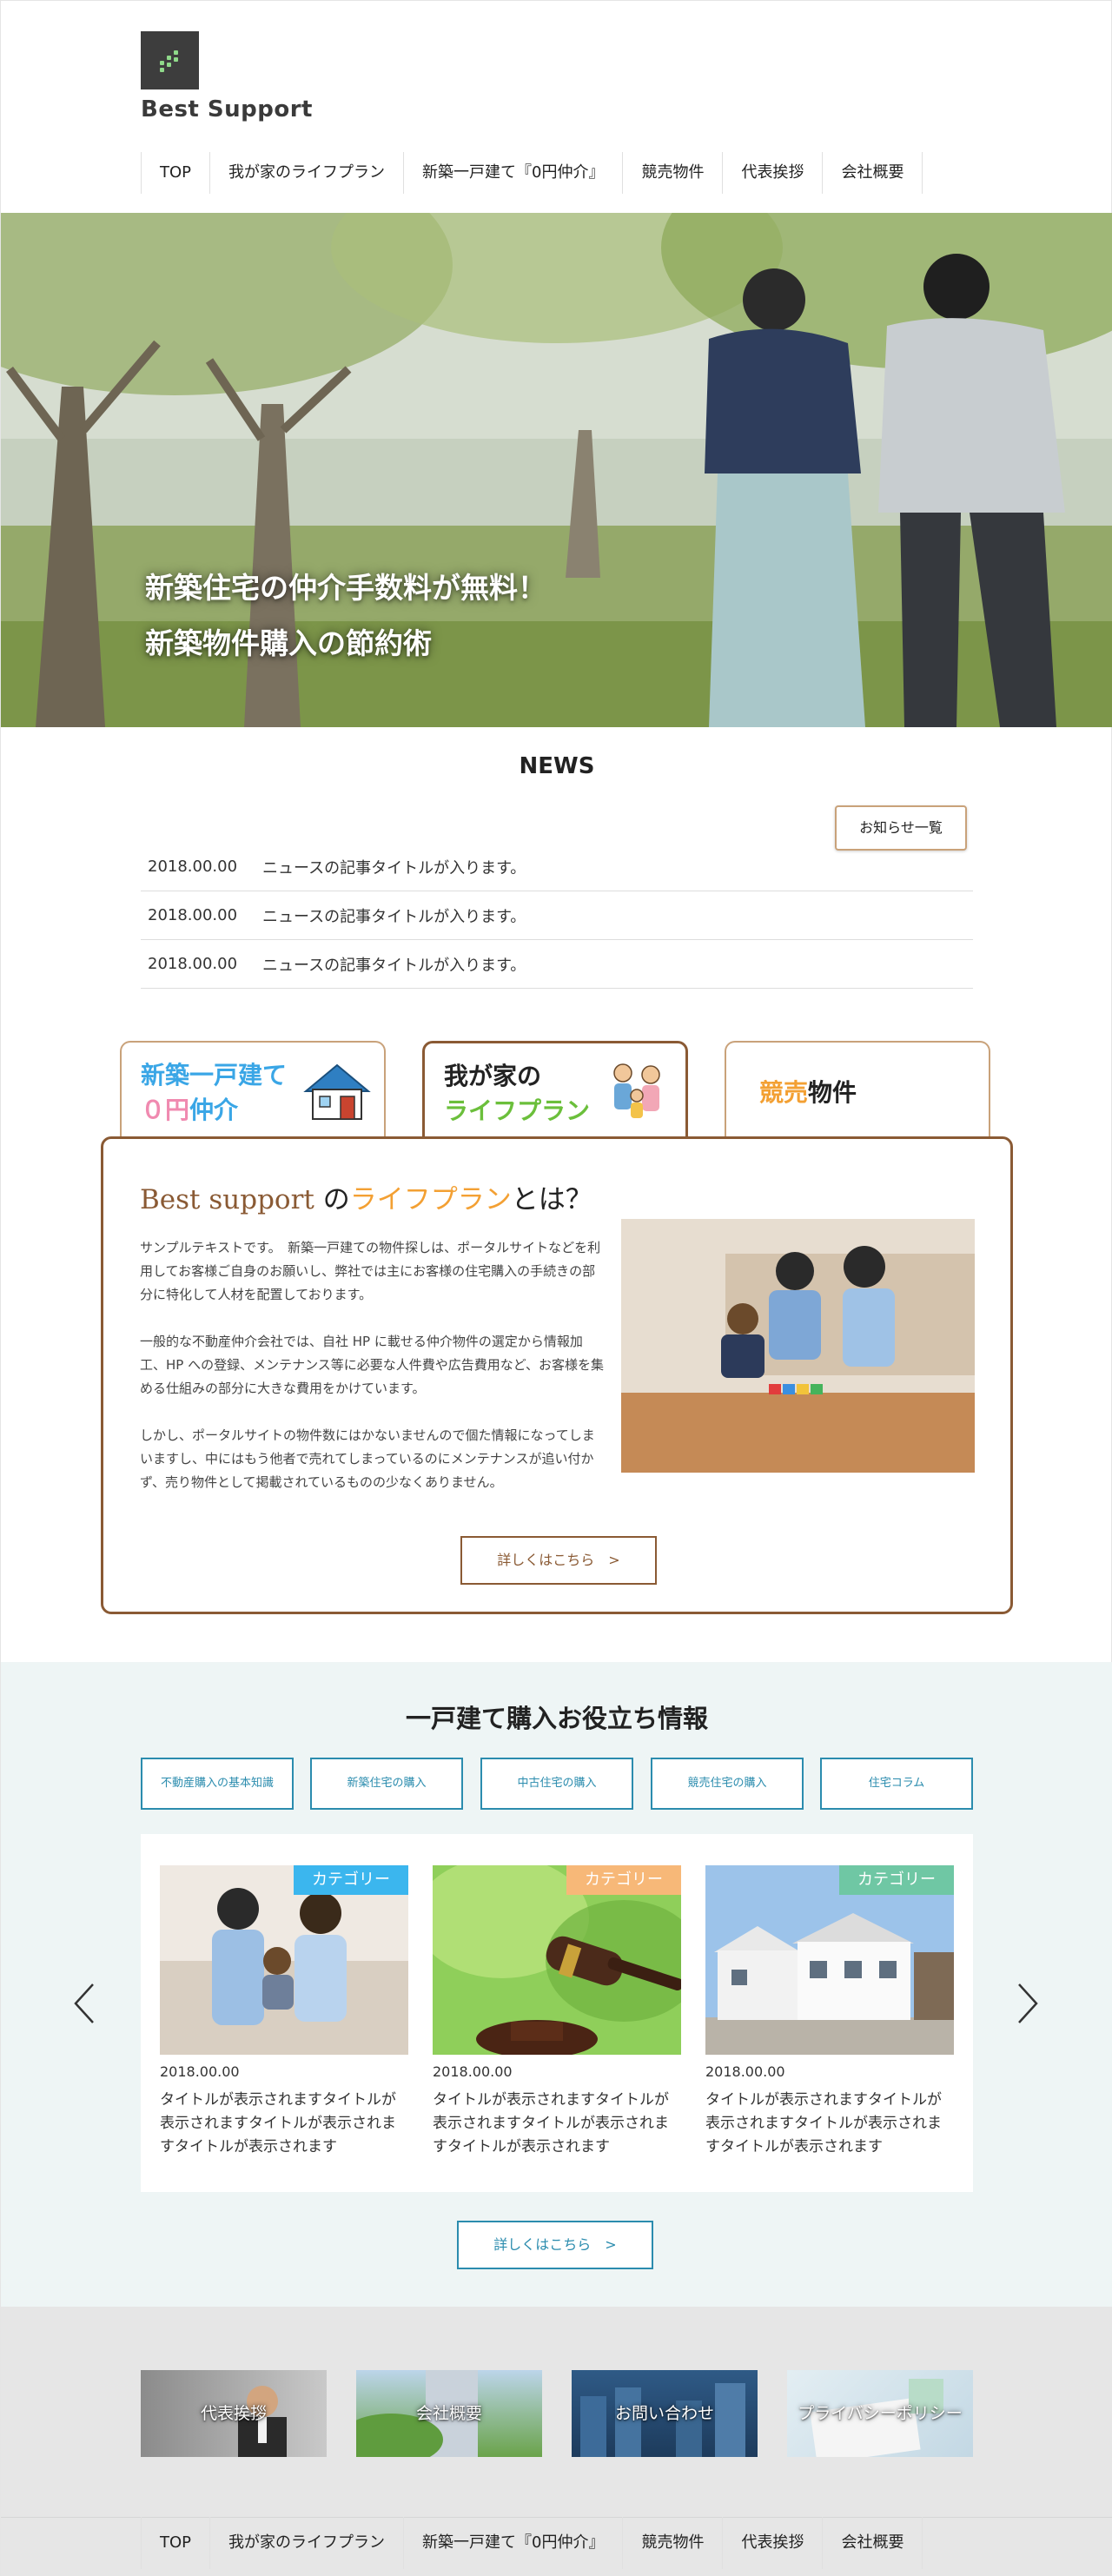  I want to click on hero-line-1: 新築住宅の仲介手数料が無料！, so click(345, 588).